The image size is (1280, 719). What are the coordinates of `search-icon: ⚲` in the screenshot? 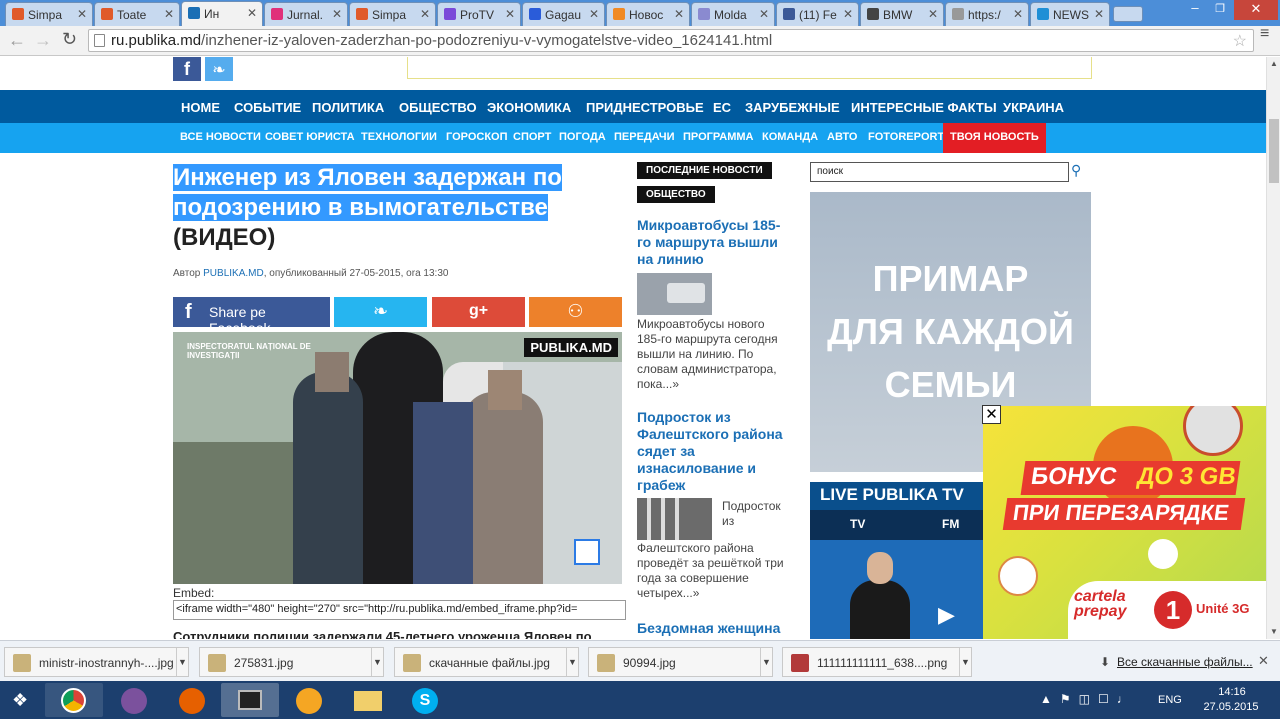 It's located at (1080, 172).